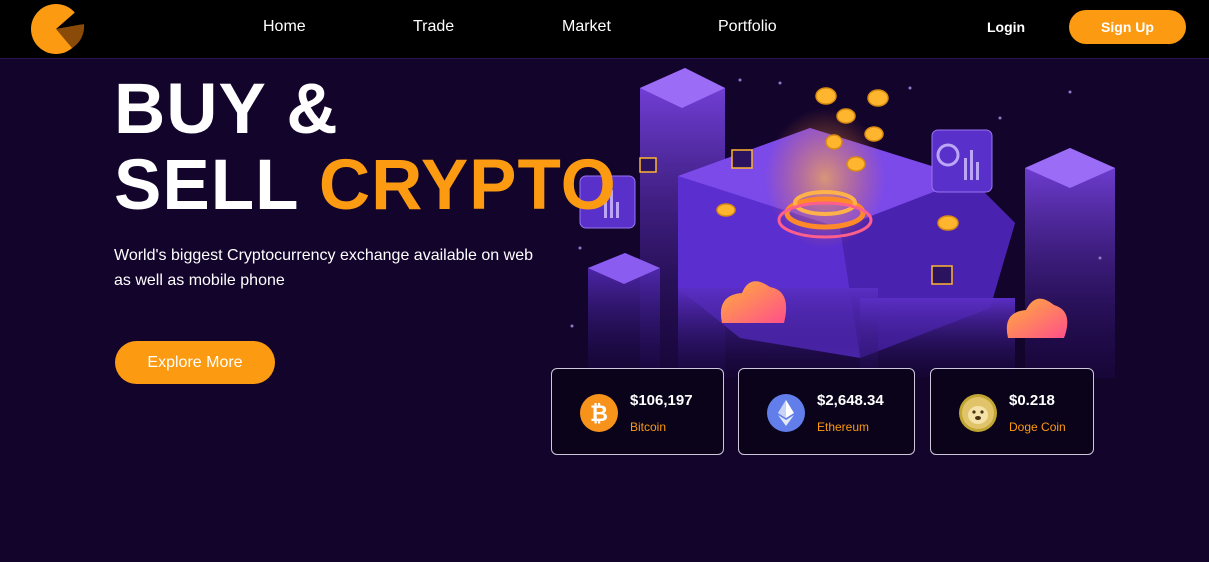  What do you see at coordinates (1006, 27) in the screenshot?
I see `login-link: Login` at bounding box center [1006, 27].